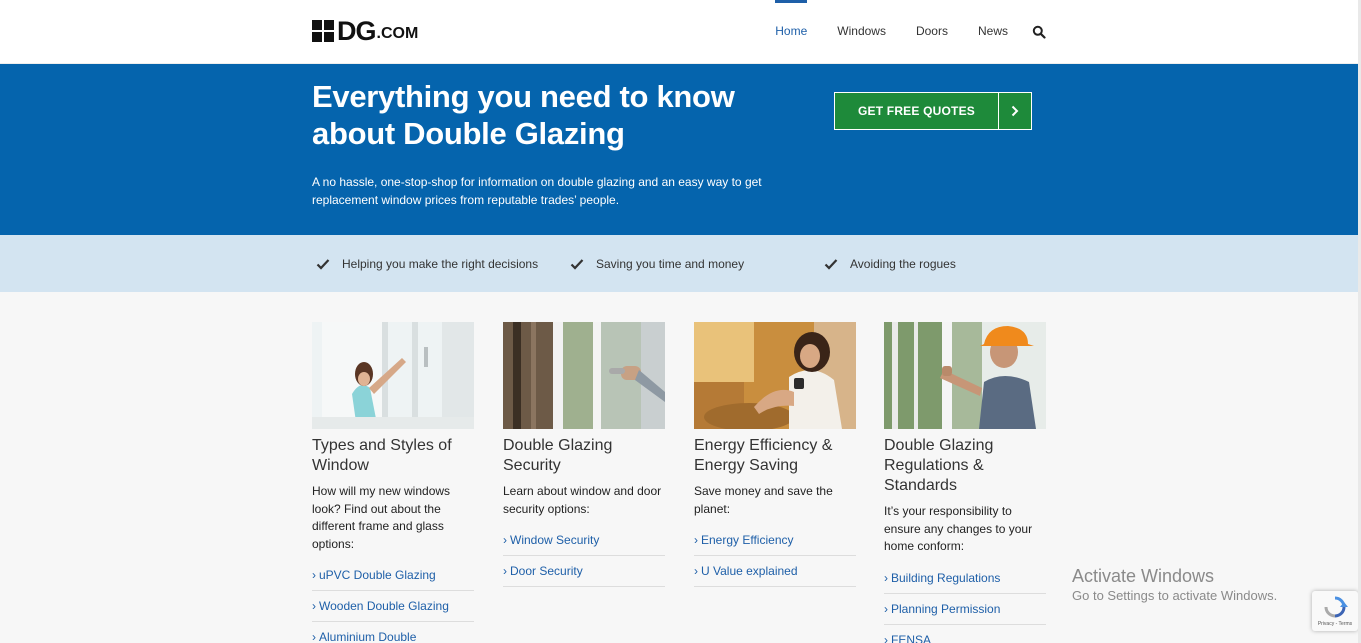  What do you see at coordinates (377, 575) in the screenshot?
I see `link-label: uPVC Double Glazing` at bounding box center [377, 575].